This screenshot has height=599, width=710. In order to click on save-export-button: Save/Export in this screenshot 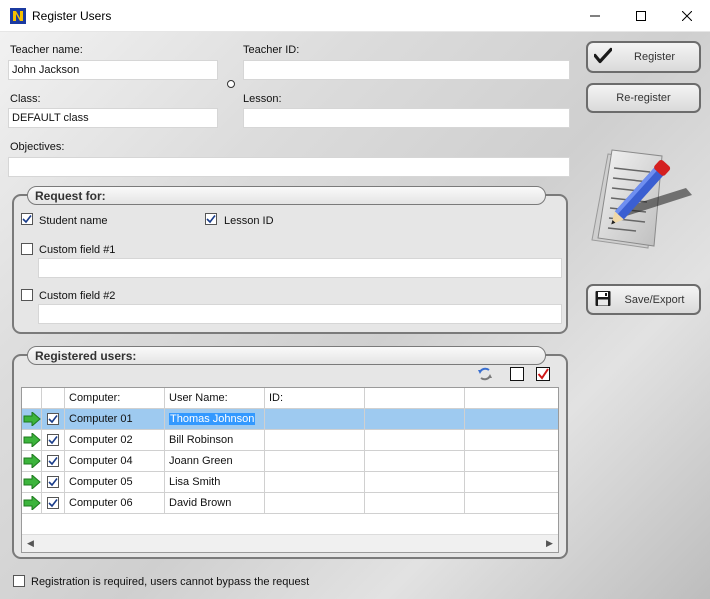, I will do `click(643, 299)`.